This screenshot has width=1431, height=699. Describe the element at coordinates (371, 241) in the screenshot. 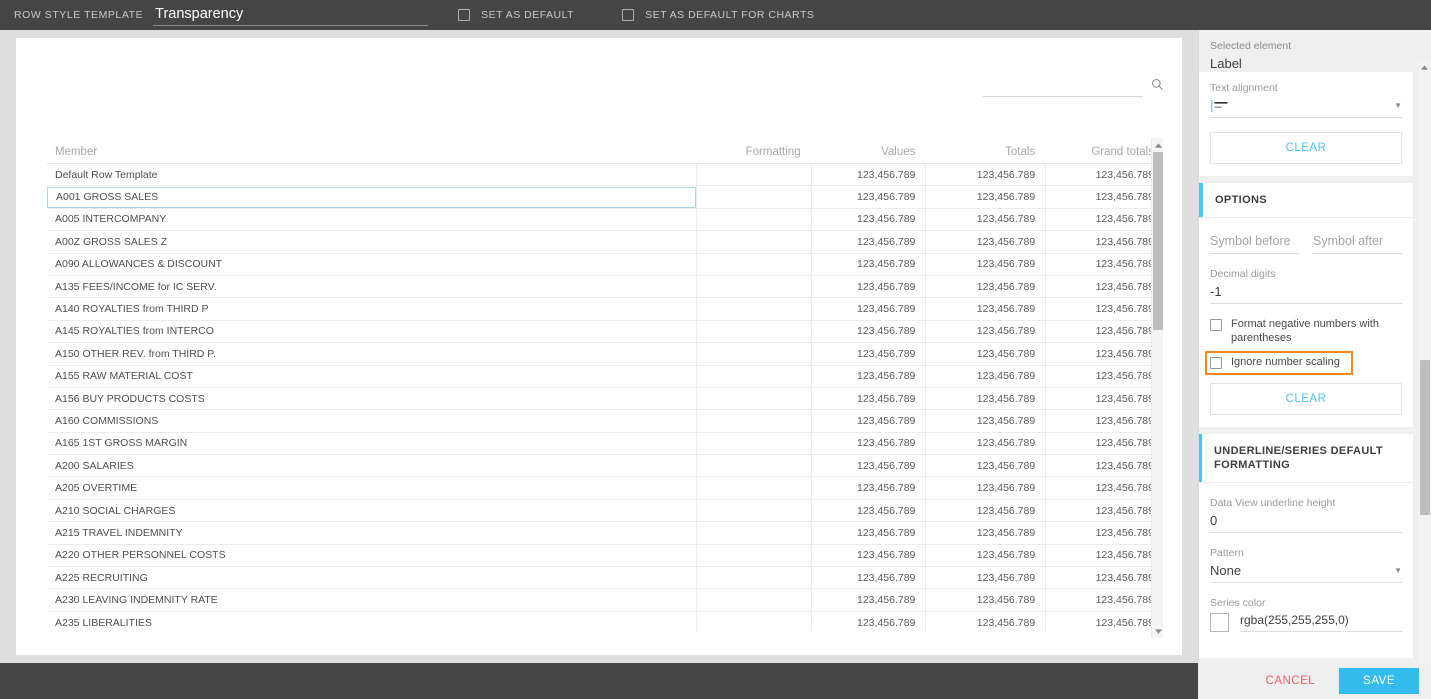

I see `table-cell-member: A00Z GROSS SALES Z` at that location.